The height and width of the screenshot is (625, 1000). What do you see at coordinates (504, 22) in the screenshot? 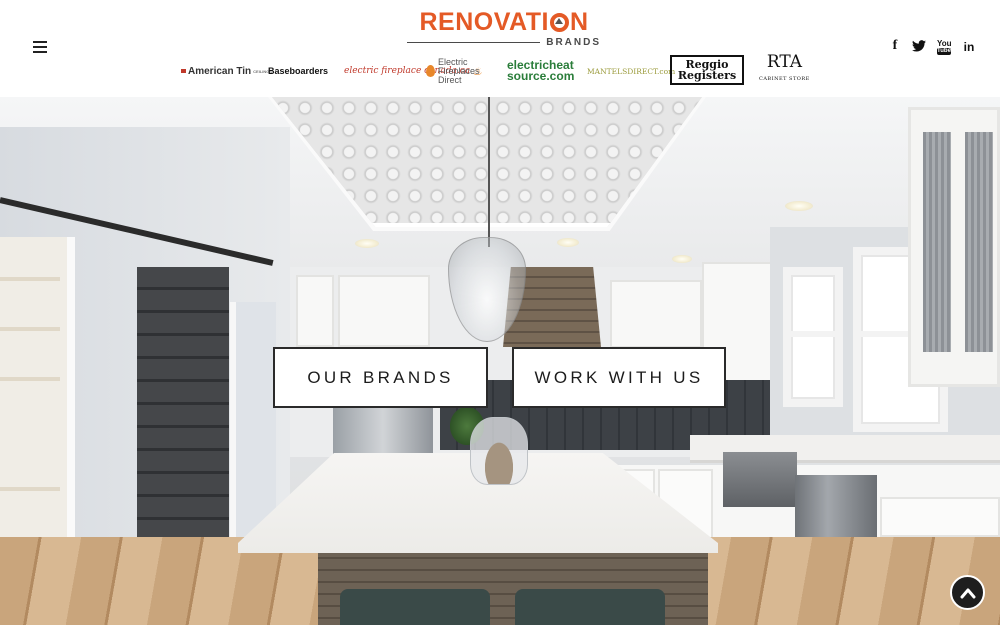
I see `logo-wordmark: RENOVATI N` at bounding box center [504, 22].